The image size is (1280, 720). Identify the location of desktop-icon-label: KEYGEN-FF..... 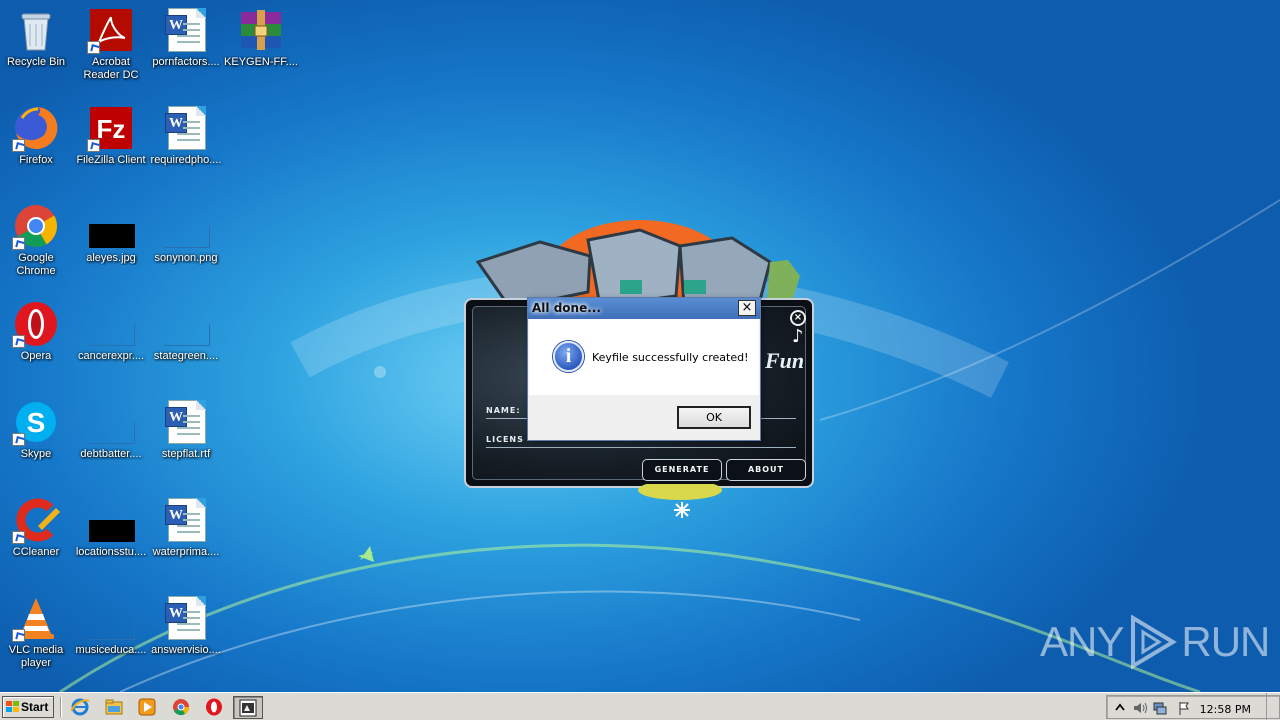
(261, 62).